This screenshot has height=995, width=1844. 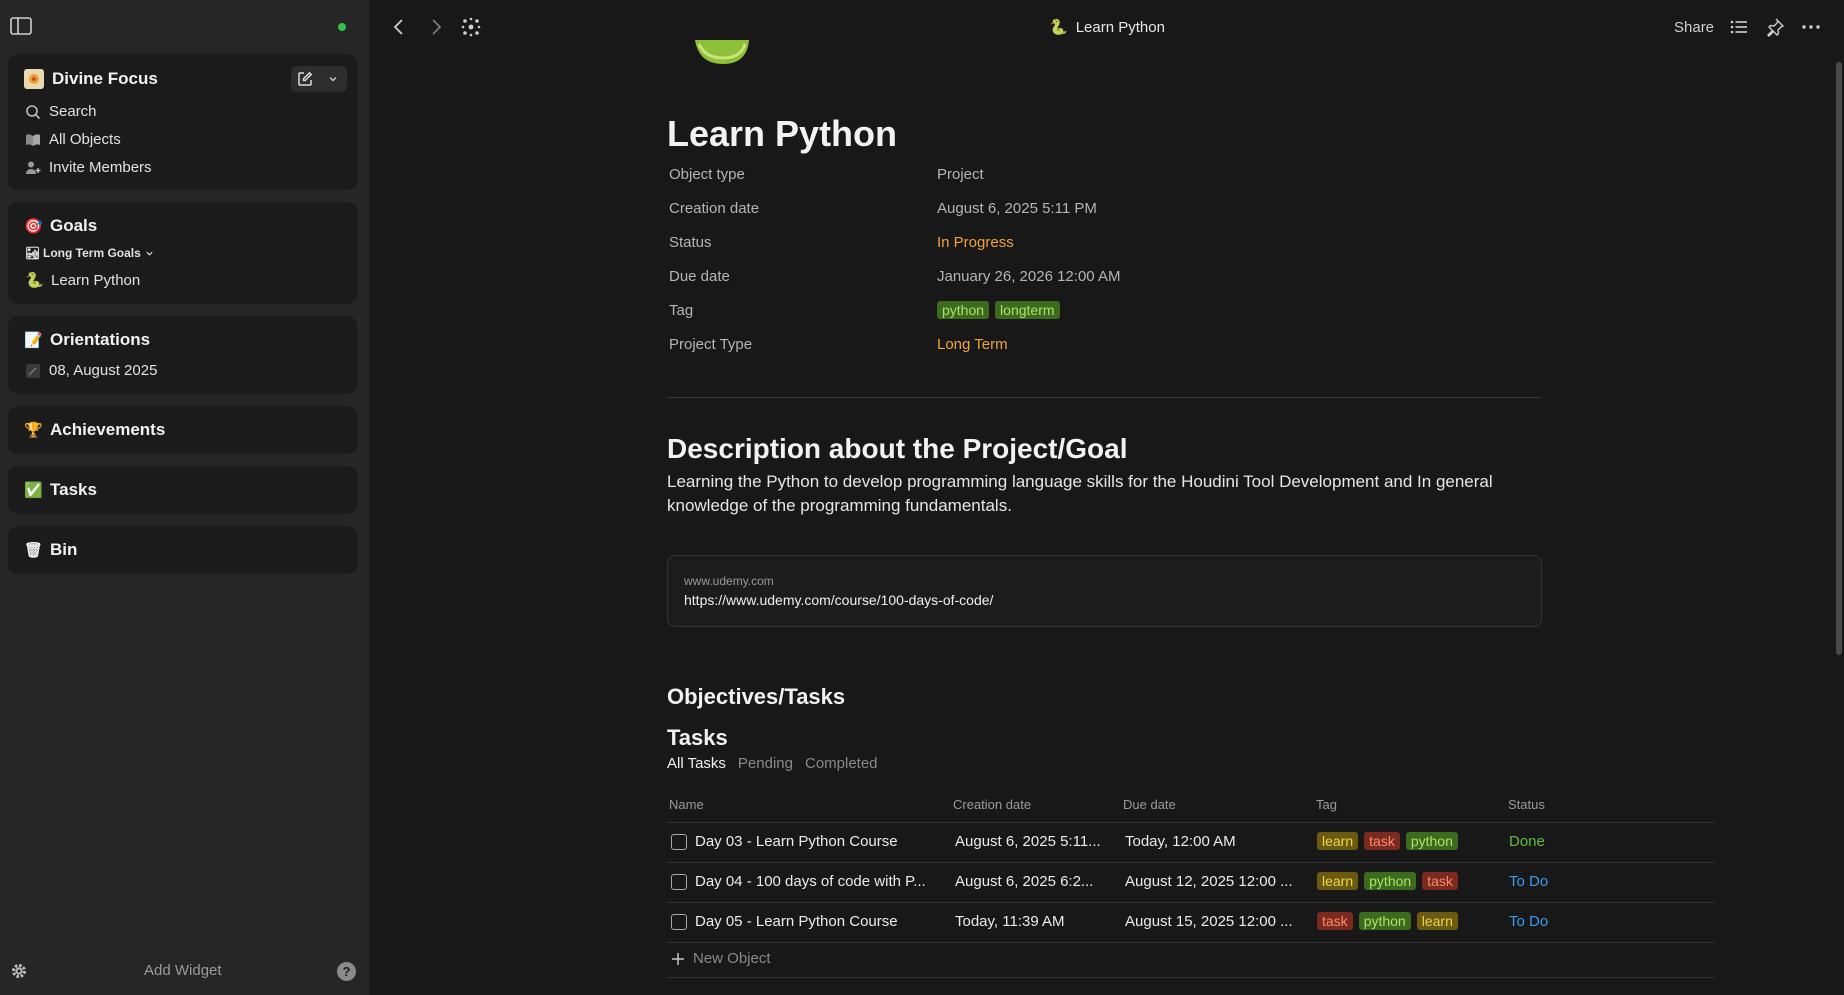 I want to click on relation-key: Status, so click(x=690, y=242).